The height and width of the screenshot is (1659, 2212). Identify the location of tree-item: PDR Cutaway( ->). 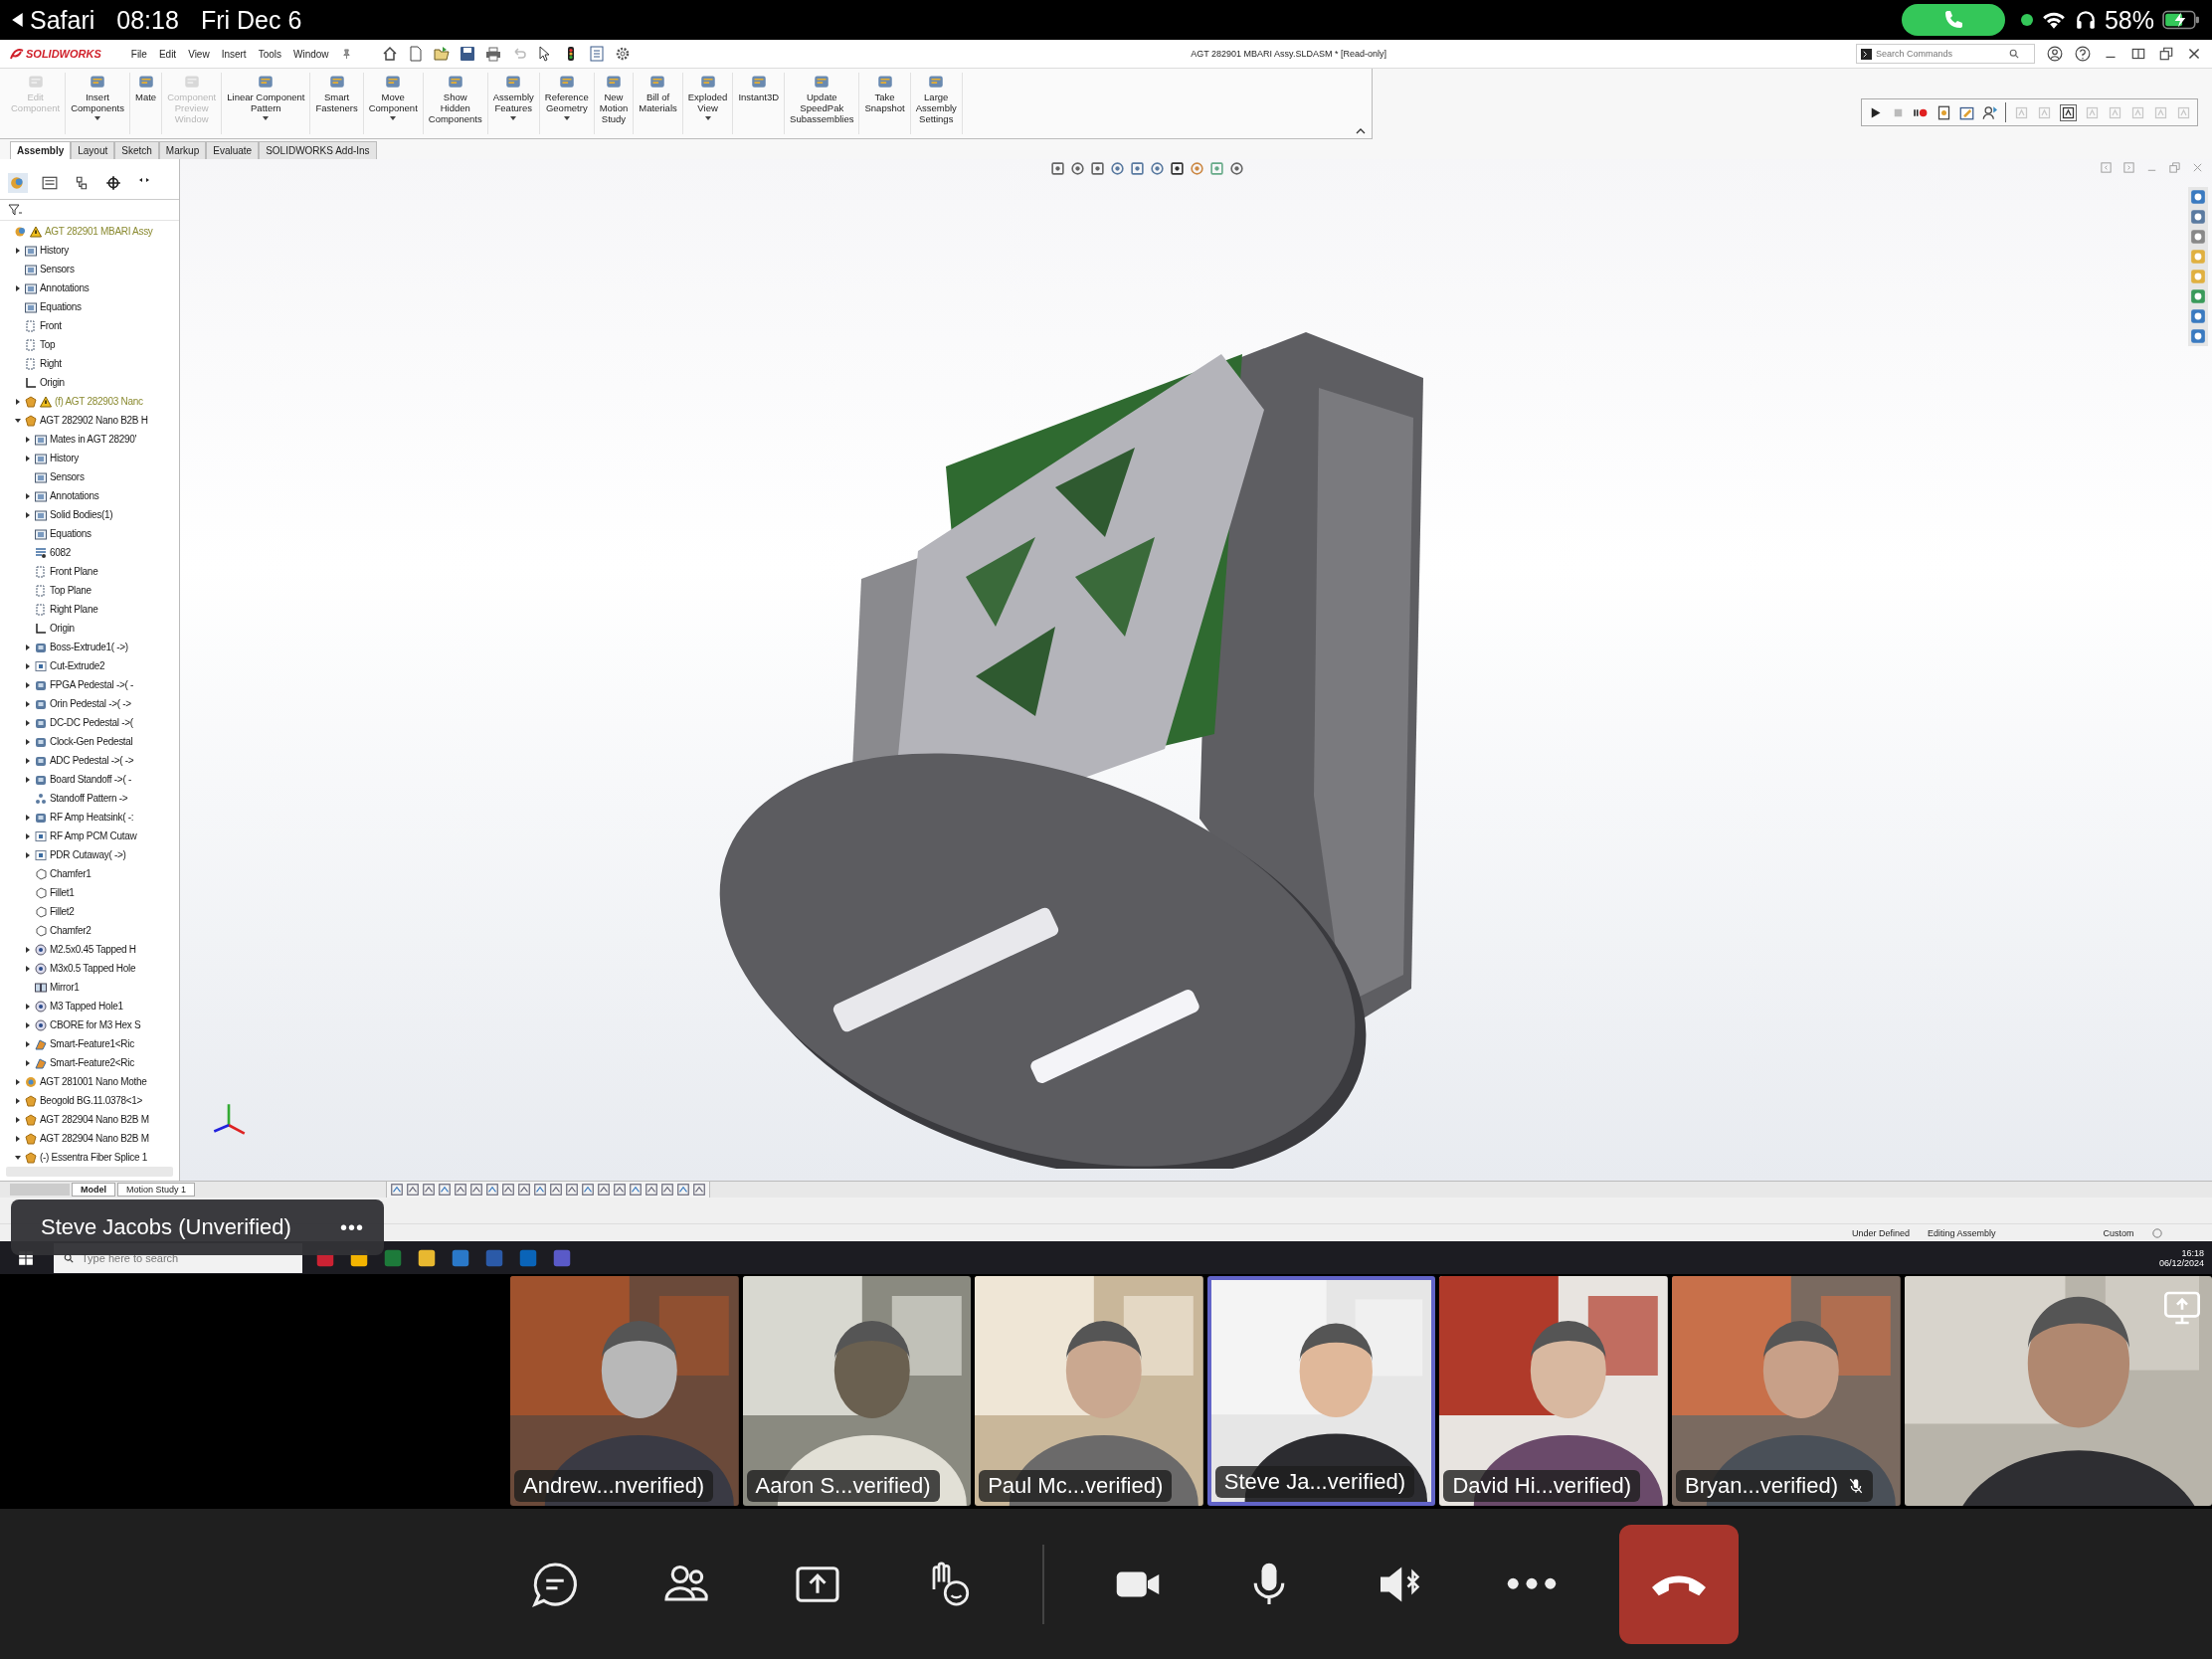
(89, 854).